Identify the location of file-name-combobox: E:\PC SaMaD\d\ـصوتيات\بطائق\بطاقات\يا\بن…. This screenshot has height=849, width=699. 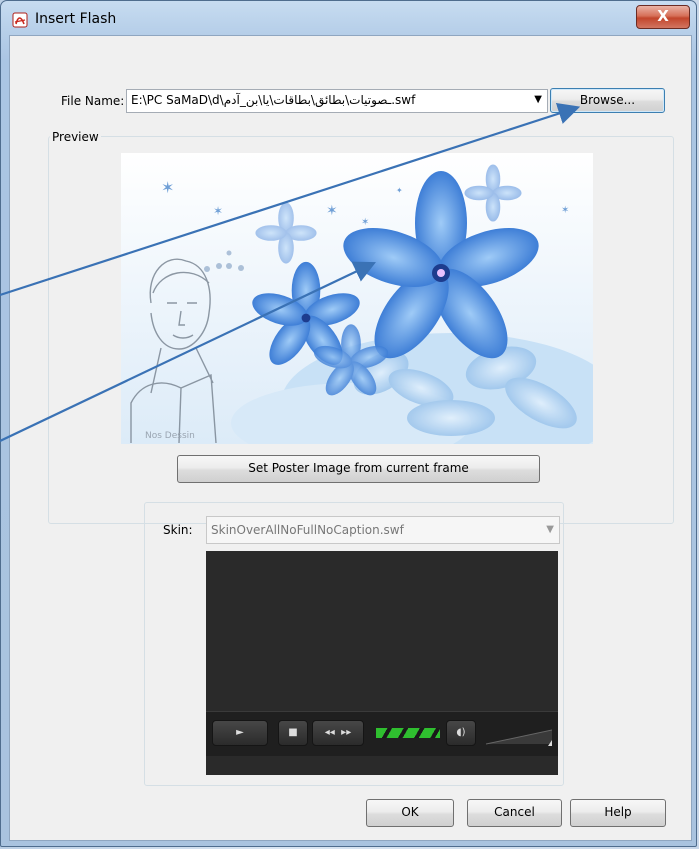
(337, 101).